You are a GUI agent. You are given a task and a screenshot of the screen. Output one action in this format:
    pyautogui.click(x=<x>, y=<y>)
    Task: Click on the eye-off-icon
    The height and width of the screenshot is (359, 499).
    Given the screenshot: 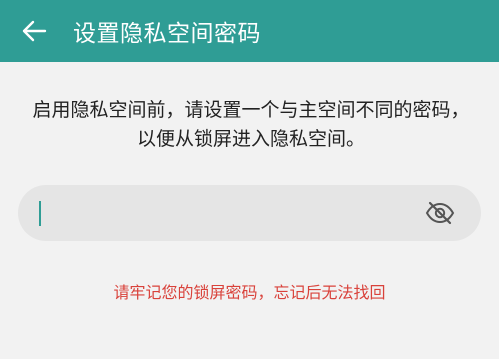 What is the action you would take?
    pyautogui.click(x=440, y=213)
    